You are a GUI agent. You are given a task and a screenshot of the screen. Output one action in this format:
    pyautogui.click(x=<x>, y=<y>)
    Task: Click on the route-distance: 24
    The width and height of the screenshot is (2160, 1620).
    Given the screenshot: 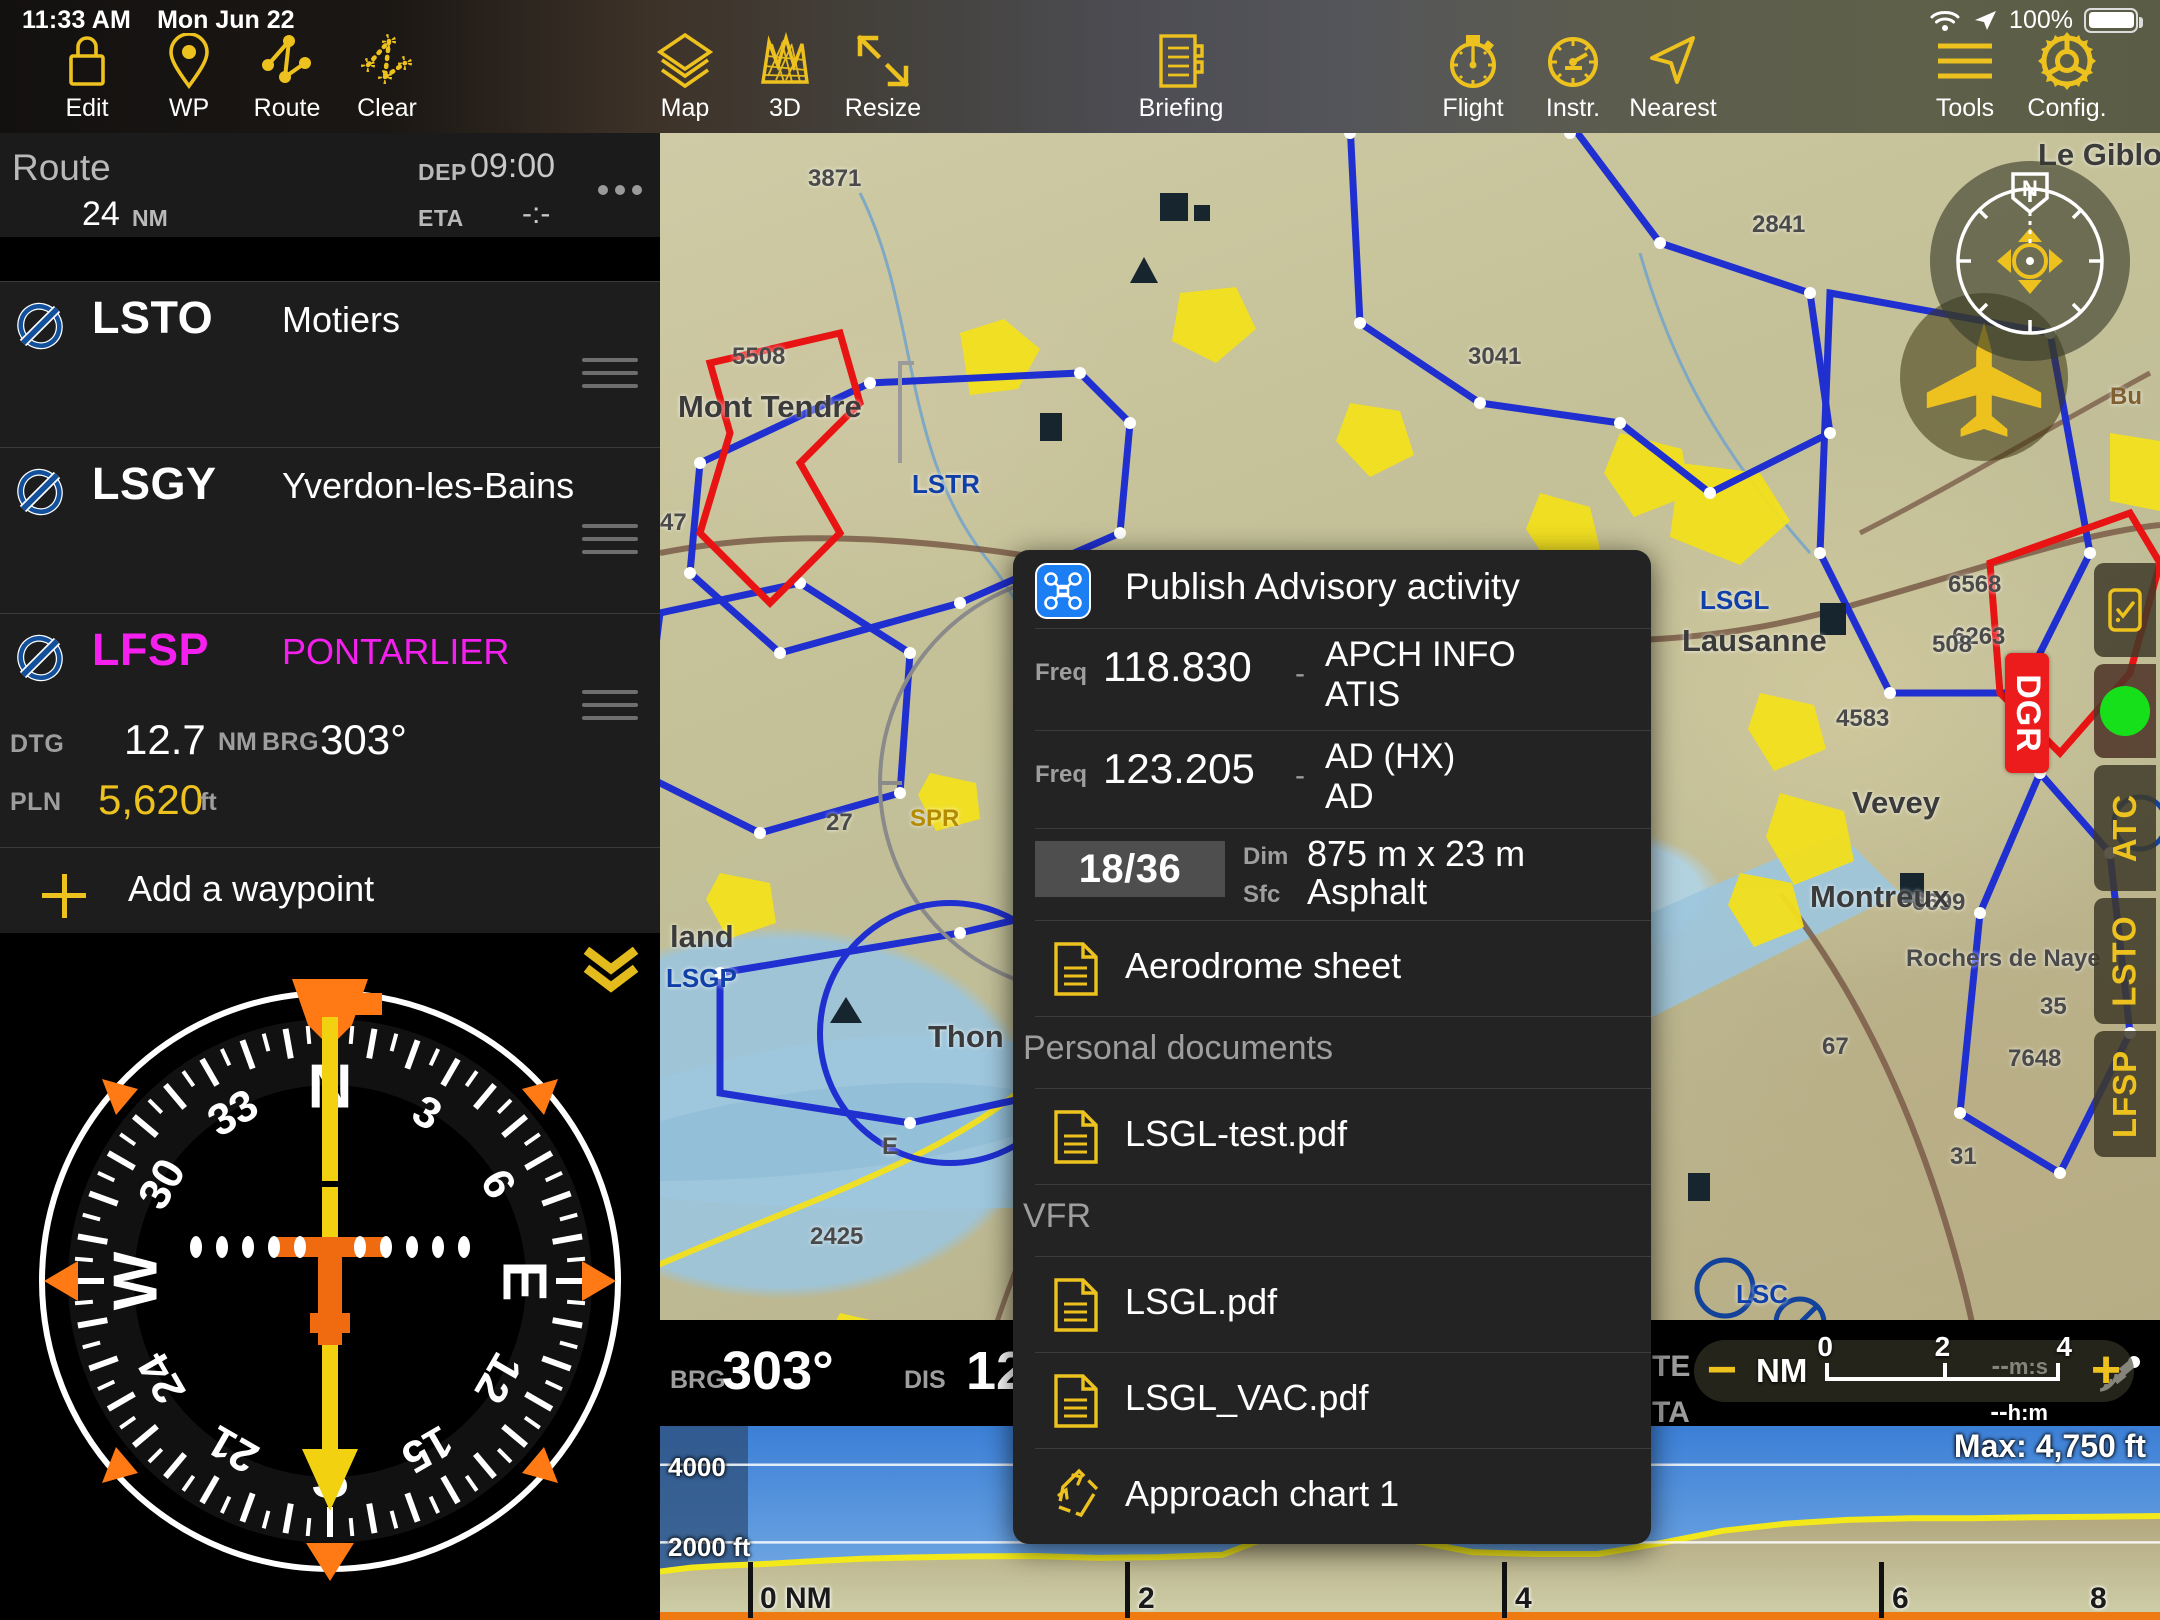 What is the action you would take?
    pyautogui.click(x=101, y=214)
    